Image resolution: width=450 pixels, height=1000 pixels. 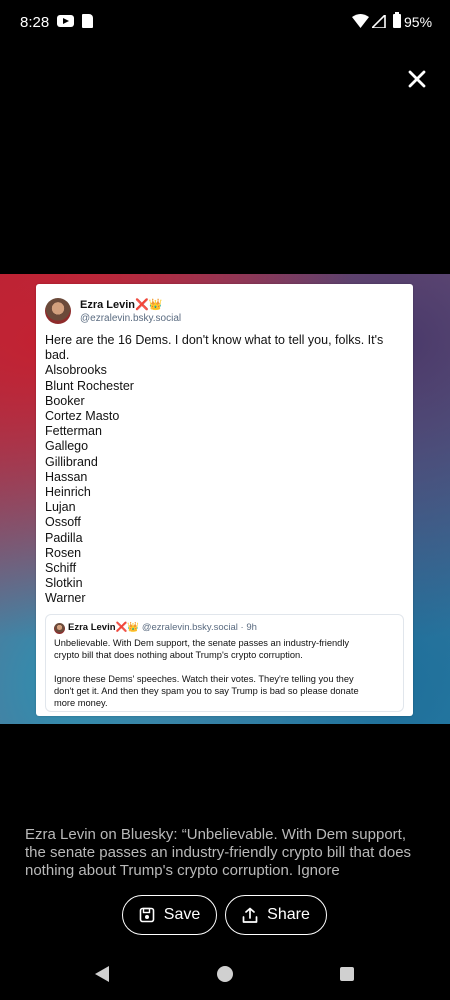 What do you see at coordinates (121, 305) in the screenshot?
I see `author-name: Ezra Levin❌👑` at bounding box center [121, 305].